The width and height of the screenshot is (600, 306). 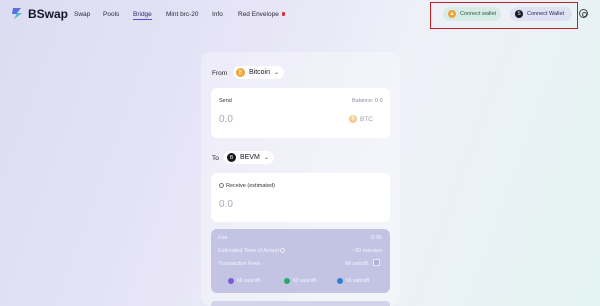 I want to click on bridge-submit-button, so click(x=300, y=303).